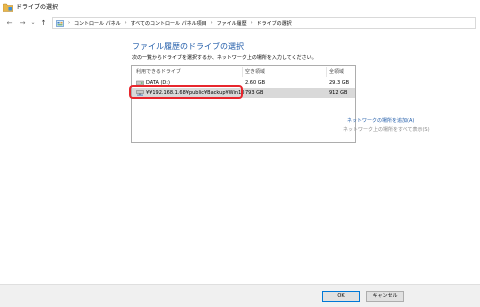 This screenshot has height=307, width=480. I want to click on page-title: ファイル履歴のドライブの選択, so click(188, 46).